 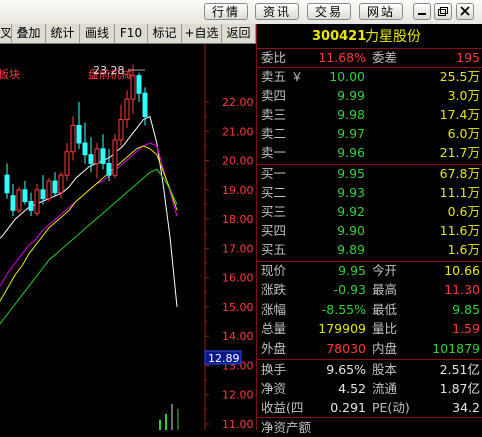 I want to click on price-tick-label: 22.00, so click(x=238, y=102).